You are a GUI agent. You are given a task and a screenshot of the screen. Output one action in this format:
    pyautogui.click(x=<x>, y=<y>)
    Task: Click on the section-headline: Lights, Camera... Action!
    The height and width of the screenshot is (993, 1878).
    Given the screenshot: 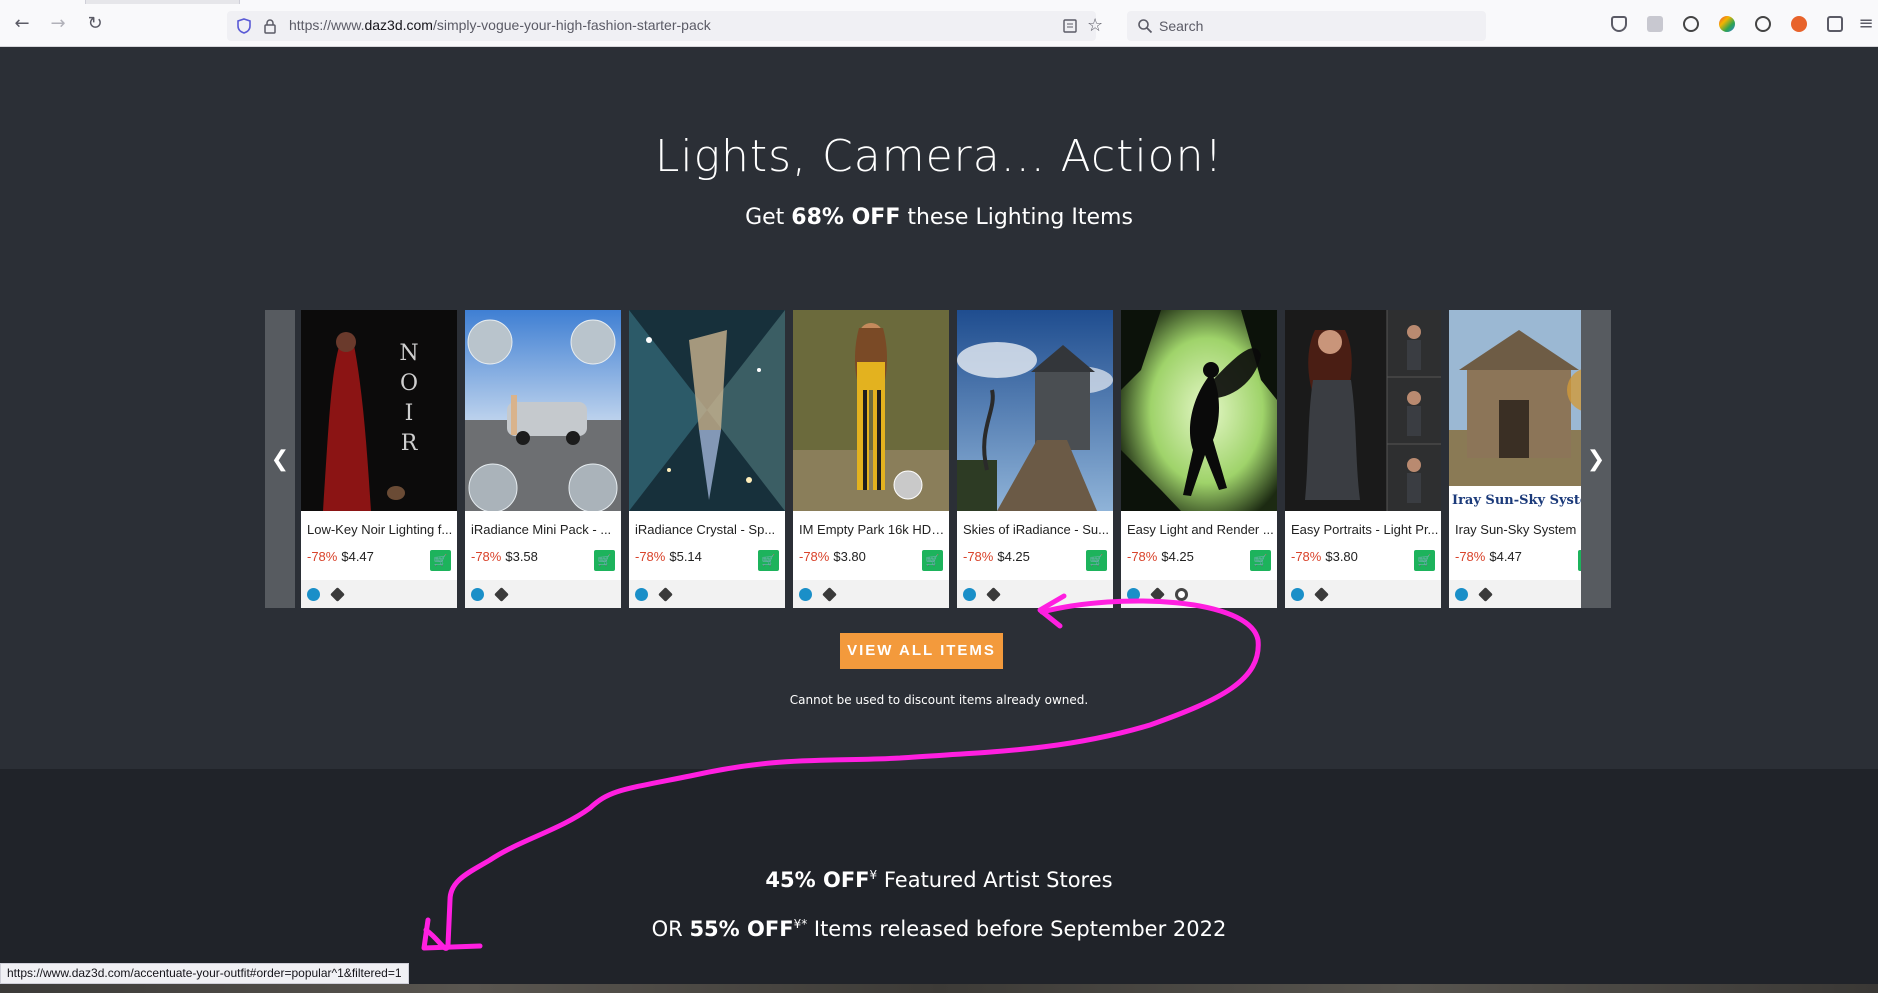 What is the action you would take?
    pyautogui.click(x=939, y=156)
    